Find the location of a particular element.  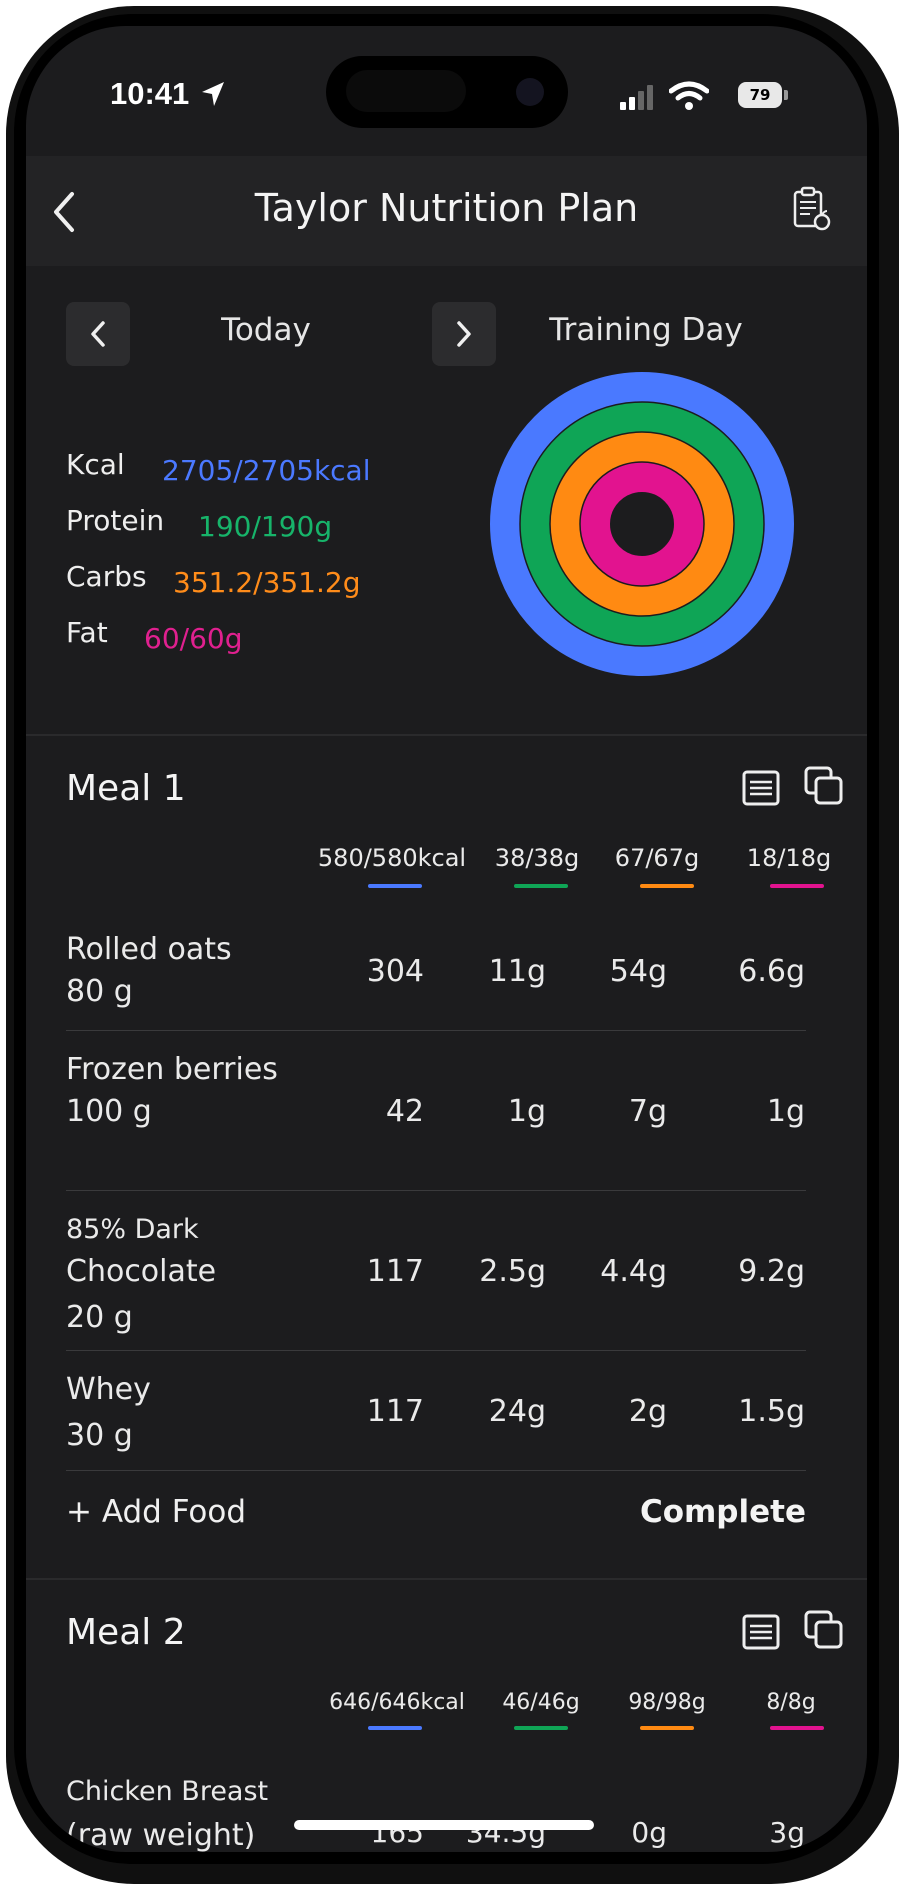

food-kcal: 42 is located at coordinates (404, 1111).